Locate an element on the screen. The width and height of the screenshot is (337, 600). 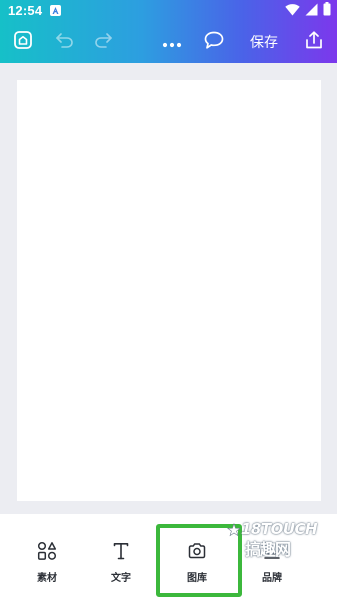
more-button is located at coordinates (172, 42).